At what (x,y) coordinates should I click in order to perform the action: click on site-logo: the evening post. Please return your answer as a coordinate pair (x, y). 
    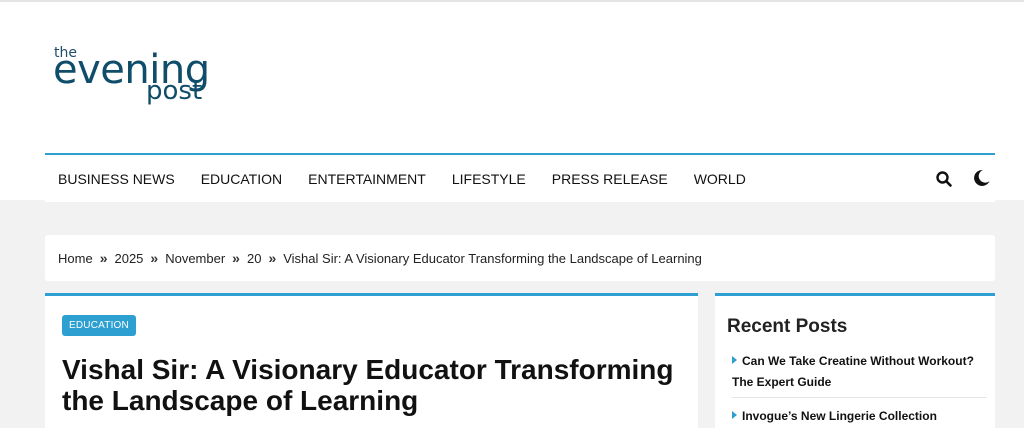
    Looking at the image, I should click on (148, 78).